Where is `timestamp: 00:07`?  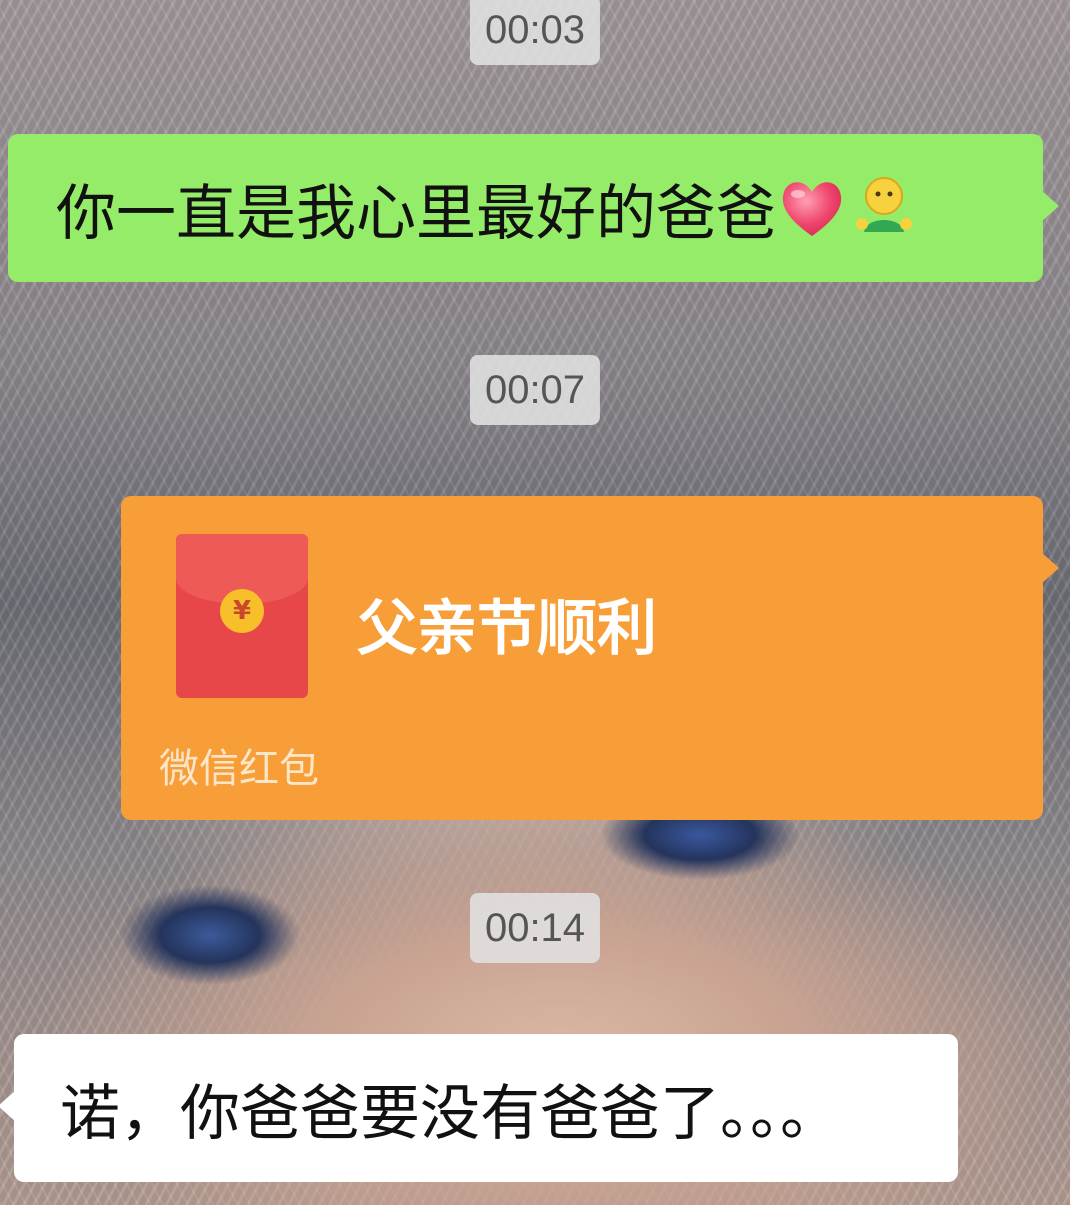 timestamp: 00:07 is located at coordinates (535, 390).